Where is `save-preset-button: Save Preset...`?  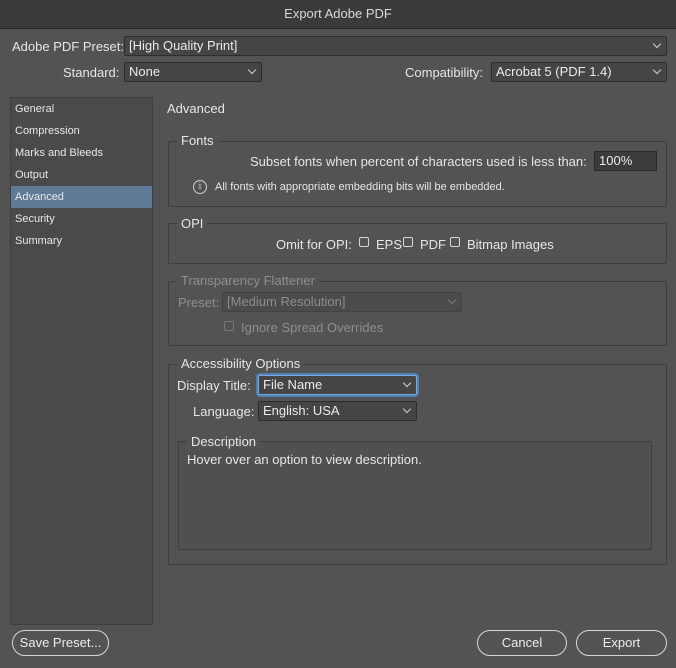 save-preset-button: Save Preset... is located at coordinates (60, 643).